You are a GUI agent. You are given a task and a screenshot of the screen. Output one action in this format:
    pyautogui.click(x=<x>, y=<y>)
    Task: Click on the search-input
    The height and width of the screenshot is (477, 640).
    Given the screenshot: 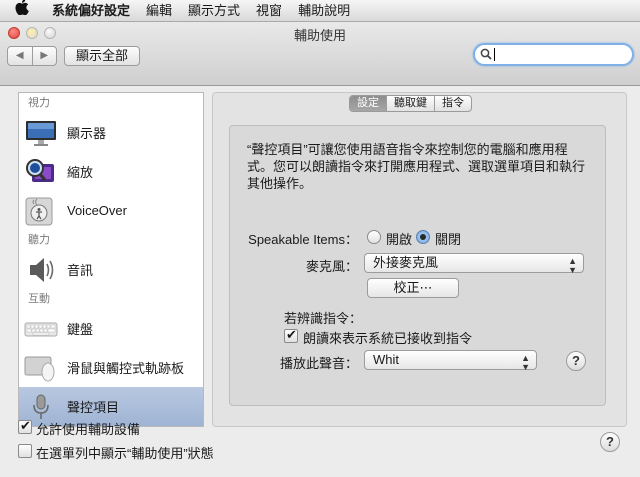 What is the action you would take?
    pyautogui.click(x=560, y=54)
    